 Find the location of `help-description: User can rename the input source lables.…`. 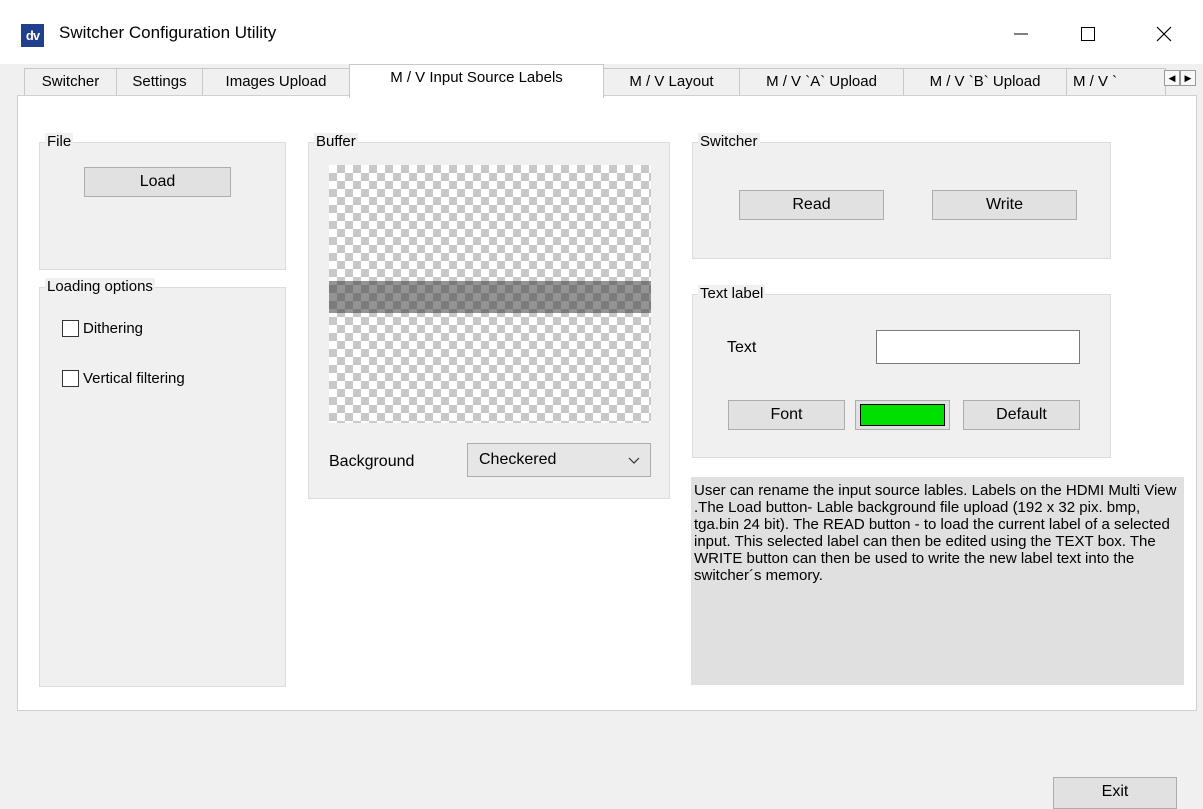

help-description: User can rename the input source lables.… is located at coordinates (937, 581).